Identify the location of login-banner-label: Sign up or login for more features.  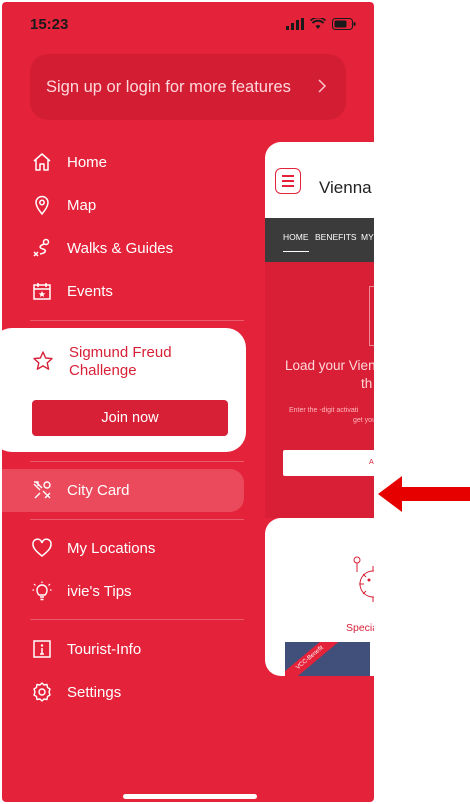
(168, 86).